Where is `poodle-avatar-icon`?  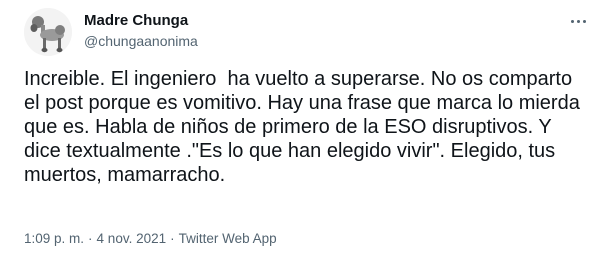
poodle-avatar-icon is located at coordinates (48, 32).